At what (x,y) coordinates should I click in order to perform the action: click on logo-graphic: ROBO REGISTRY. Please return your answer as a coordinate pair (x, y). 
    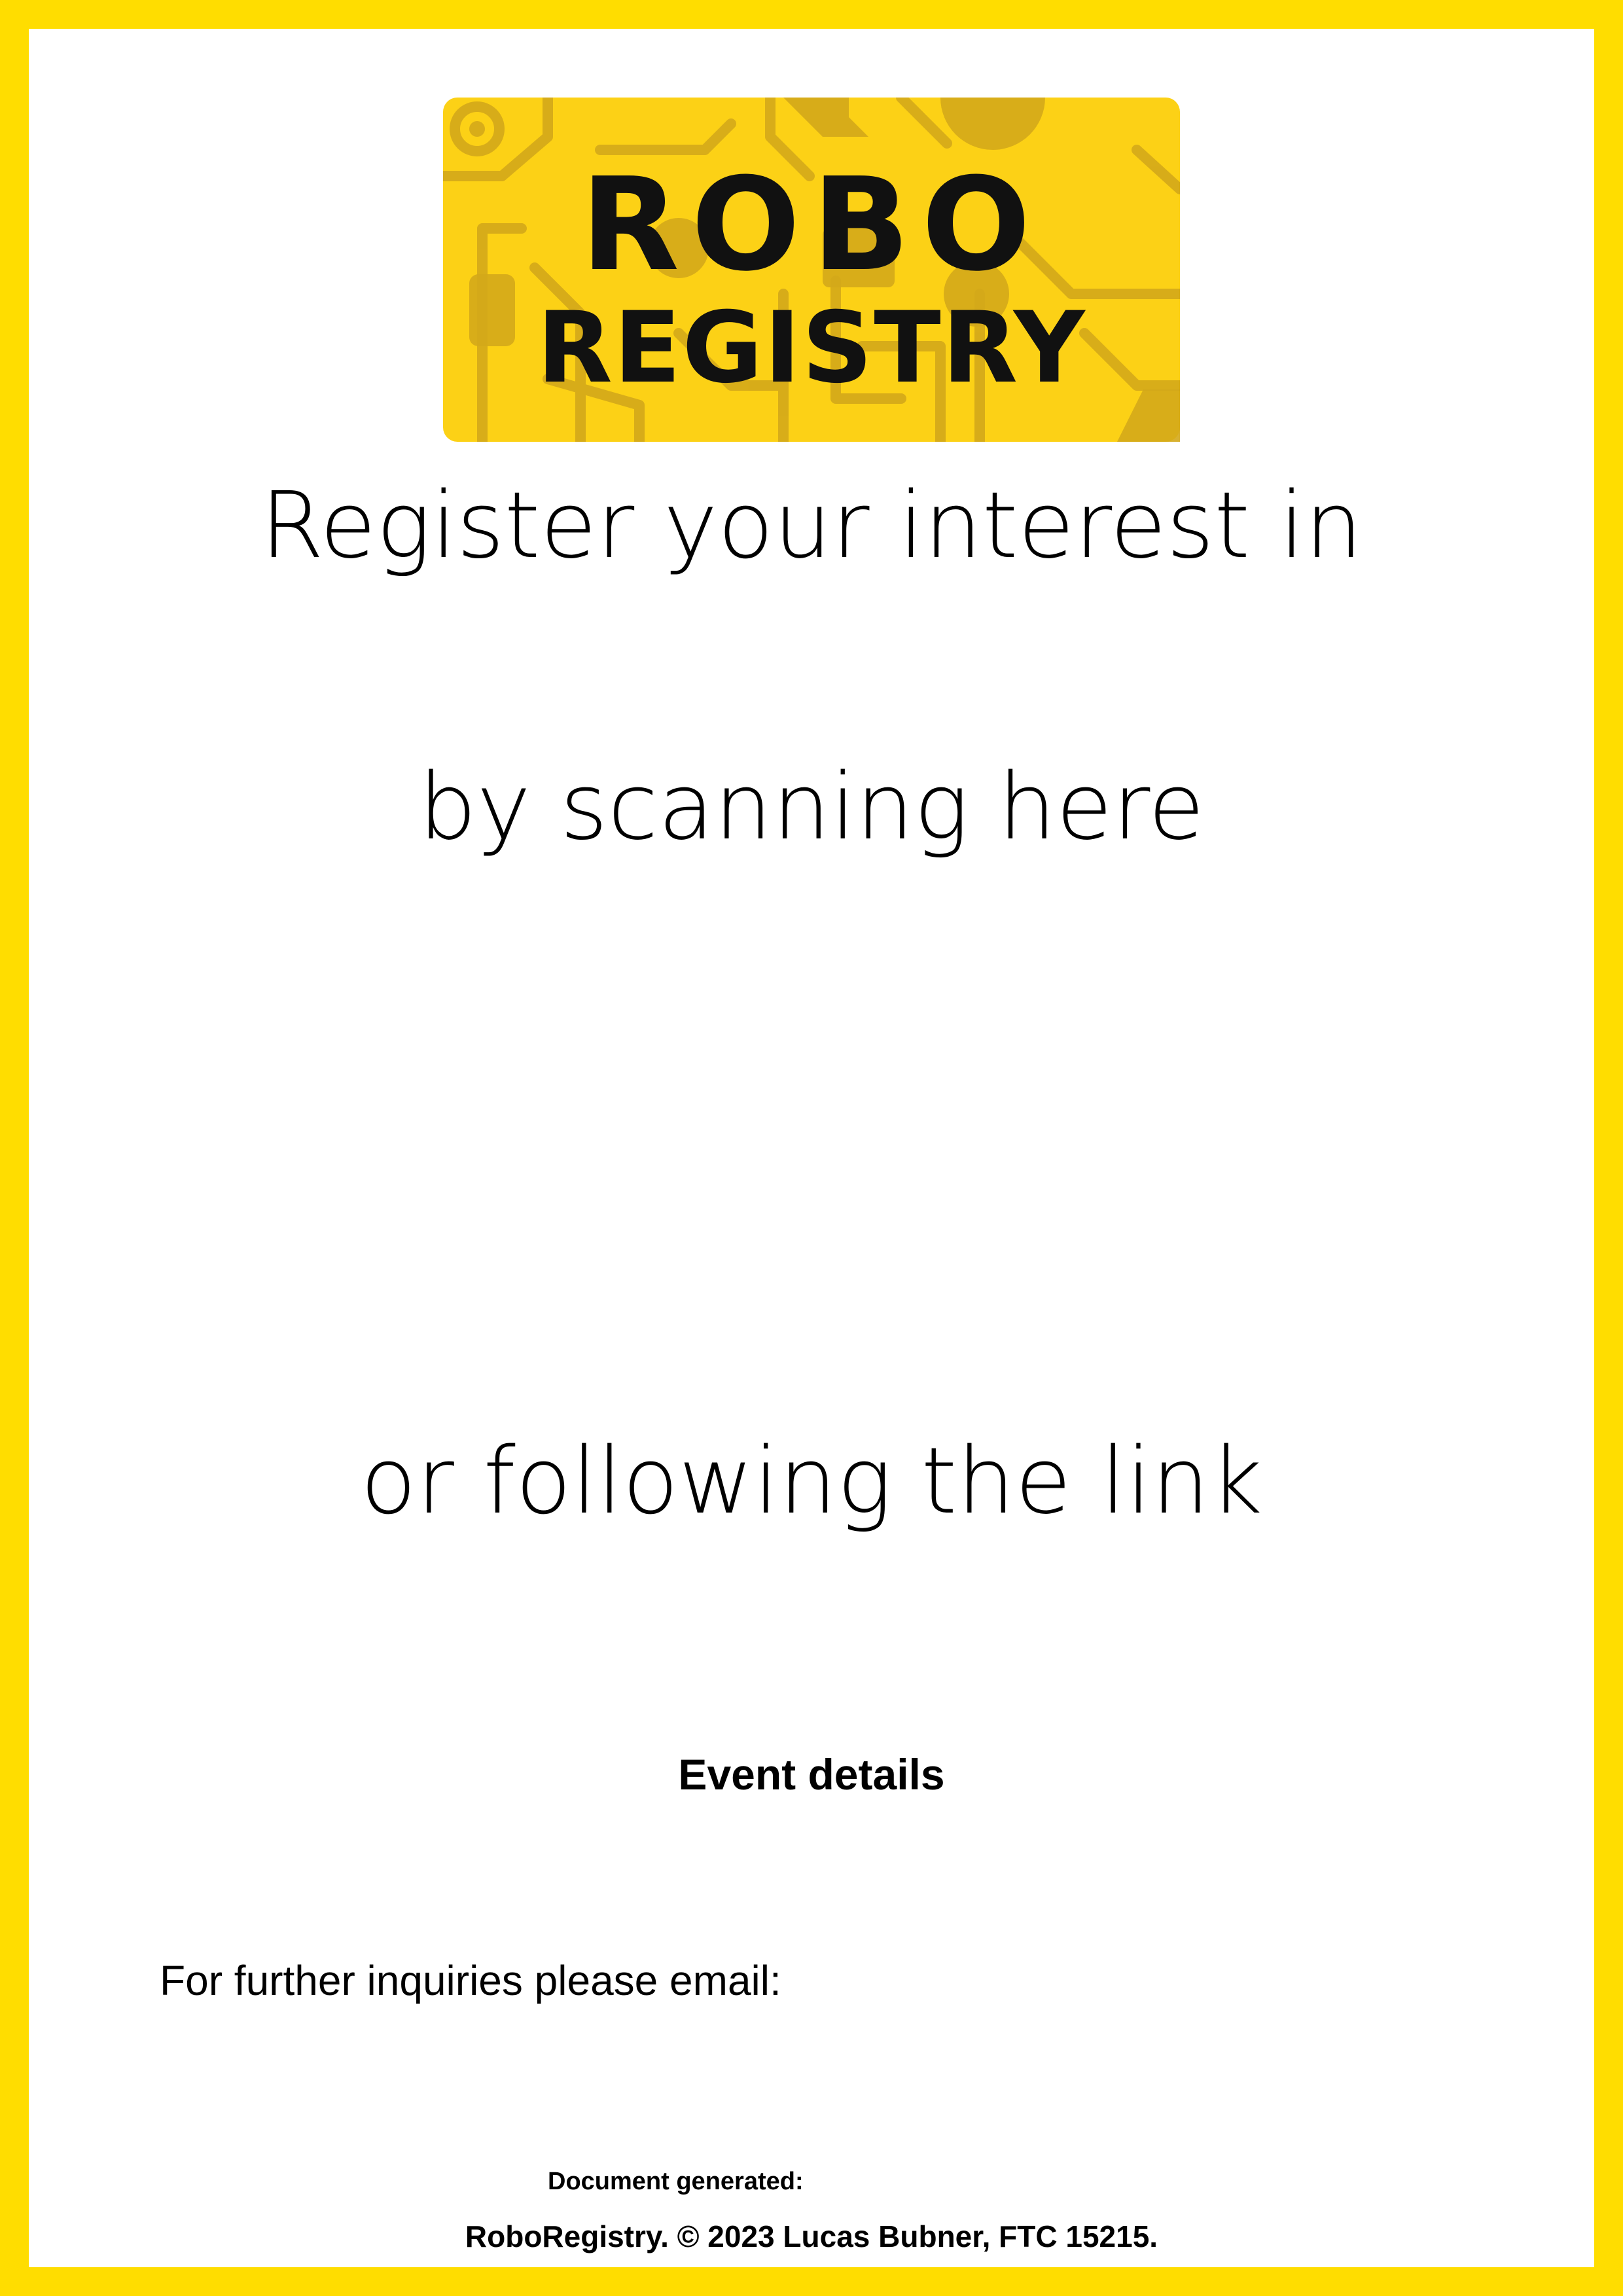
    Looking at the image, I should click on (811, 270).